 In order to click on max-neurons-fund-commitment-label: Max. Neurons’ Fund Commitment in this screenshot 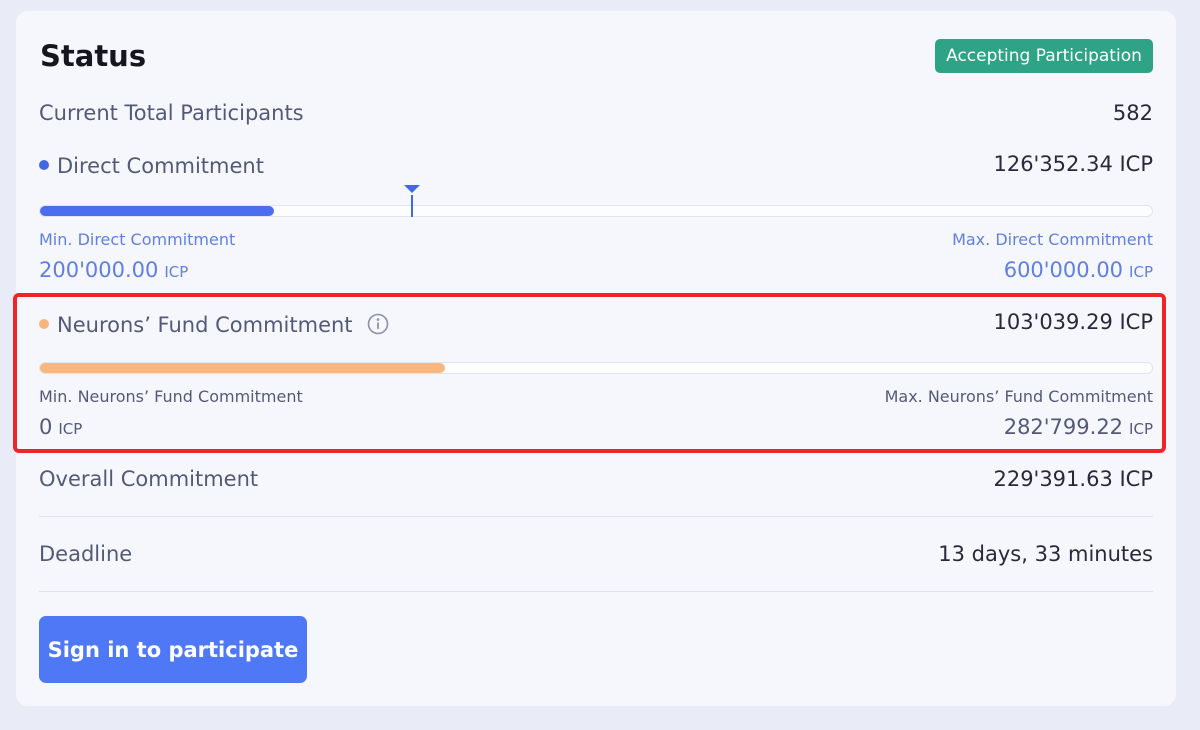, I will do `click(1018, 396)`.